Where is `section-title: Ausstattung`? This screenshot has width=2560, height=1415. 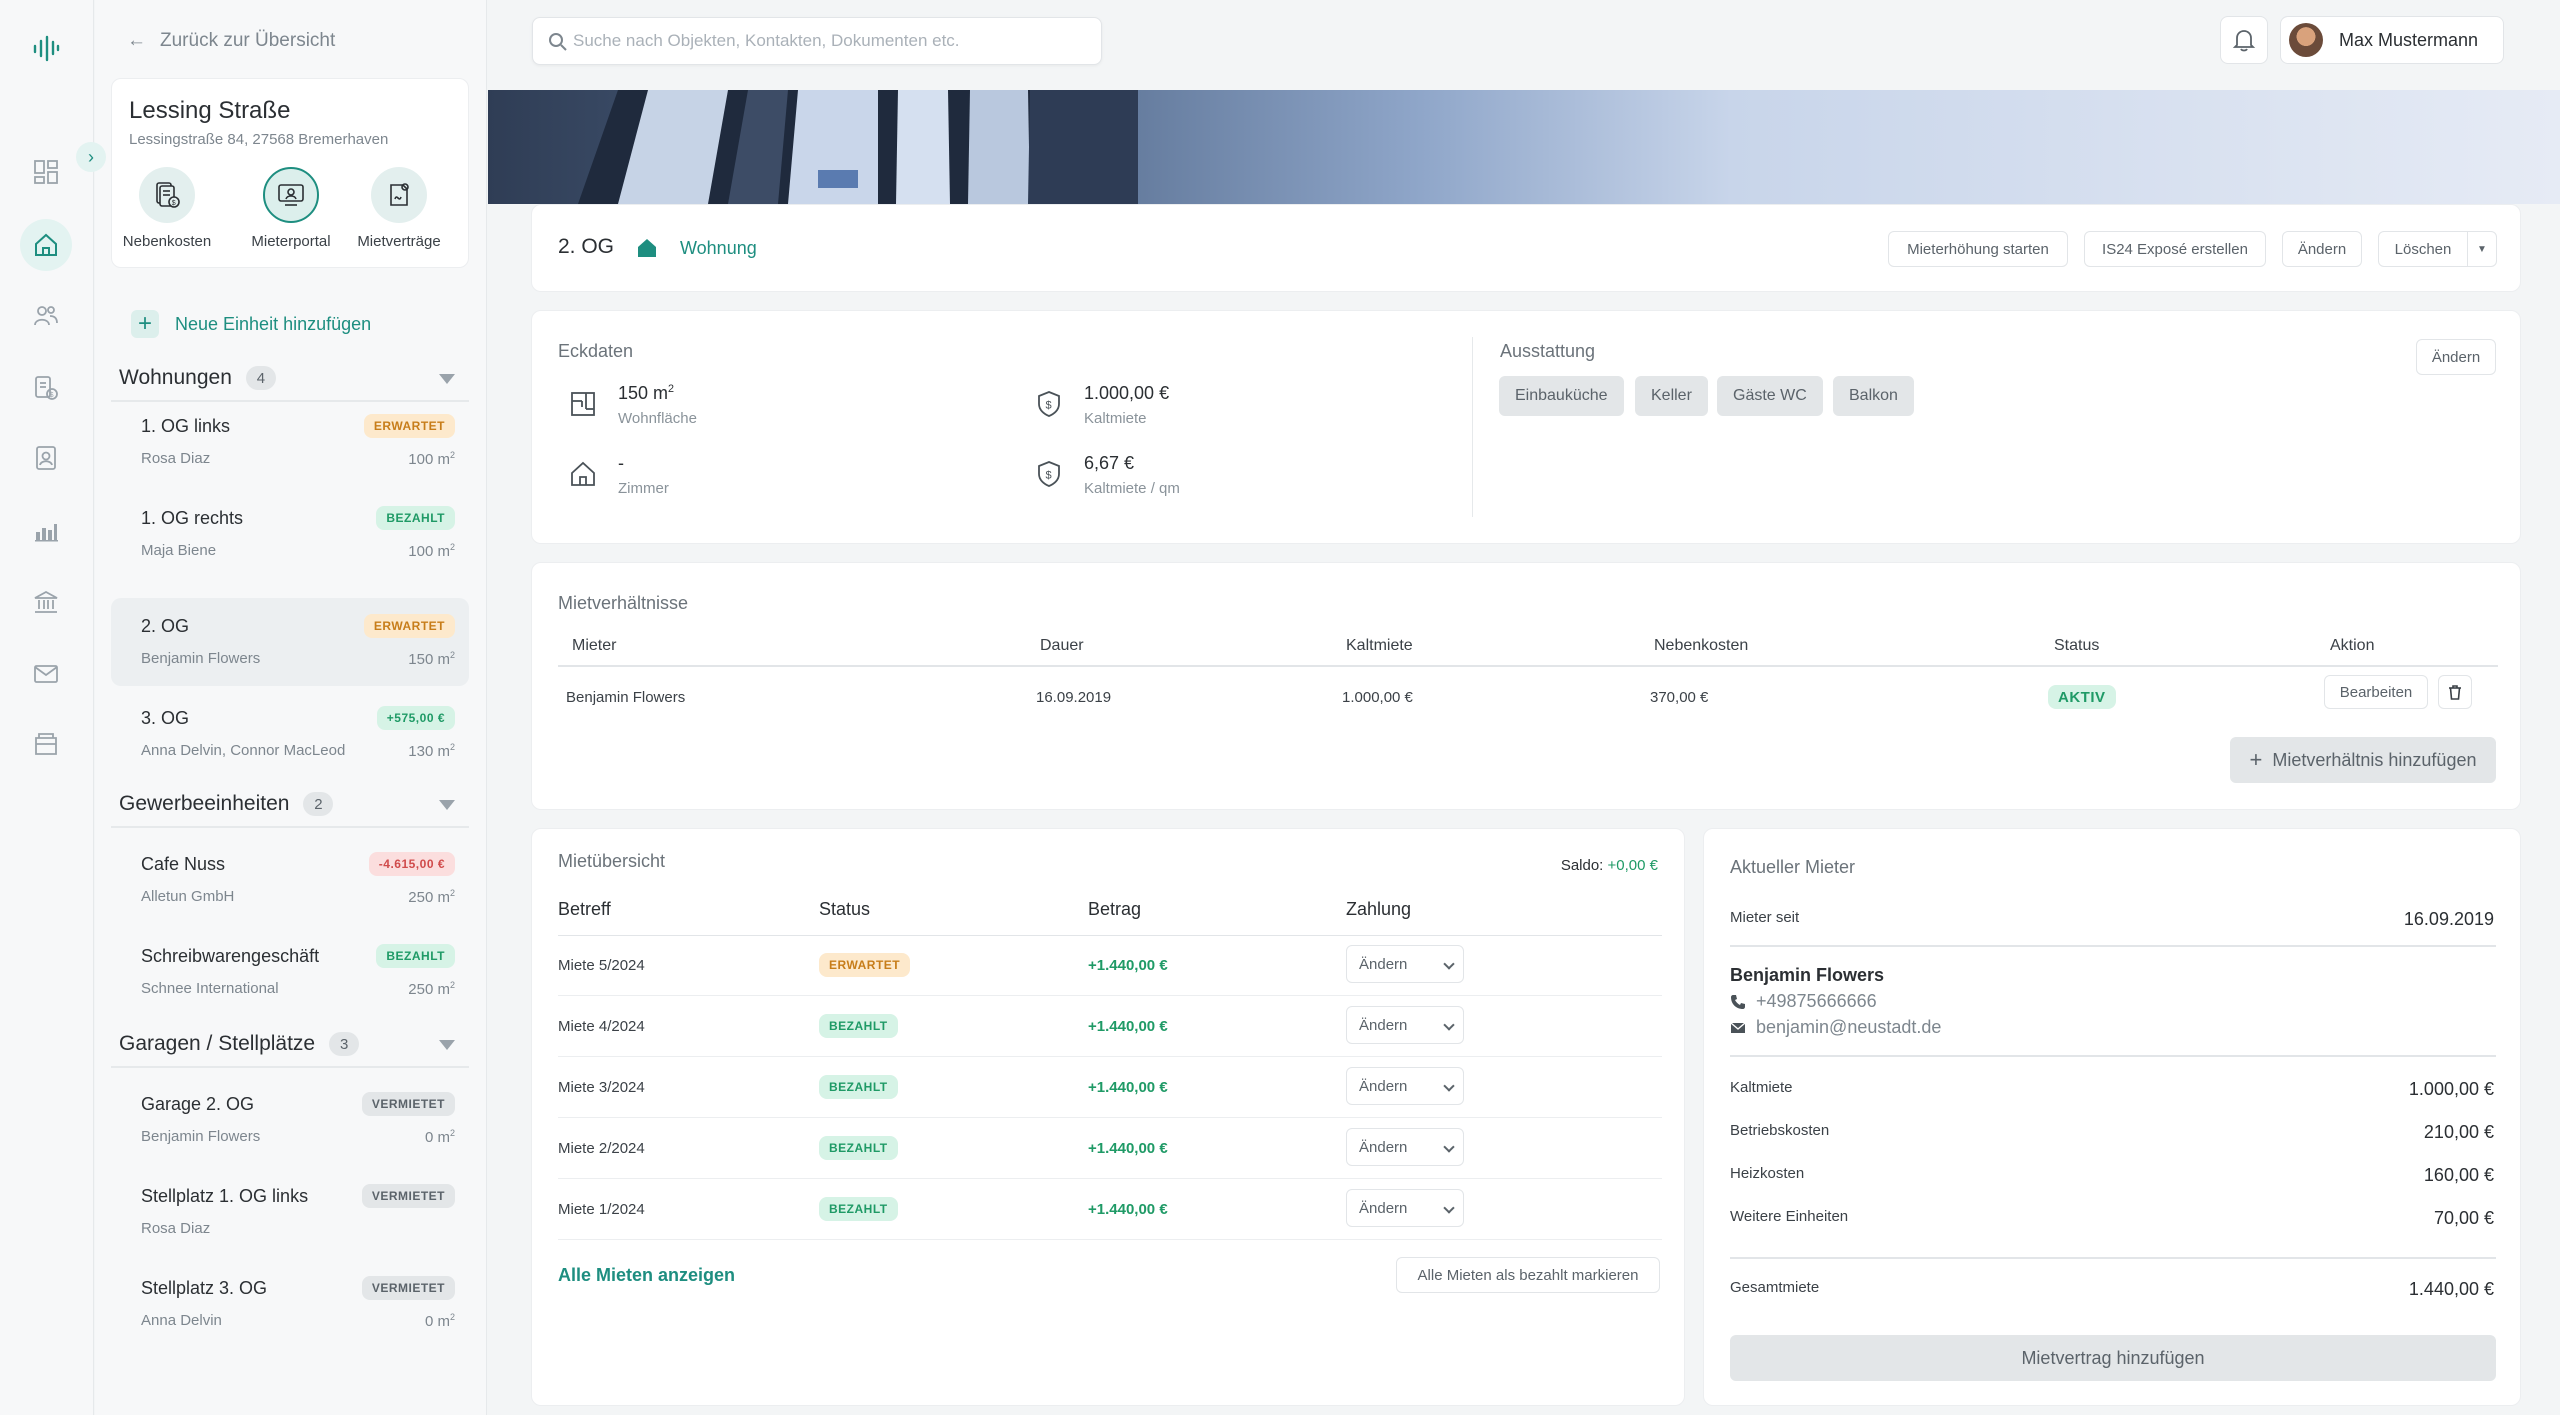 section-title: Ausstattung is located at coordinates (1548, 351).